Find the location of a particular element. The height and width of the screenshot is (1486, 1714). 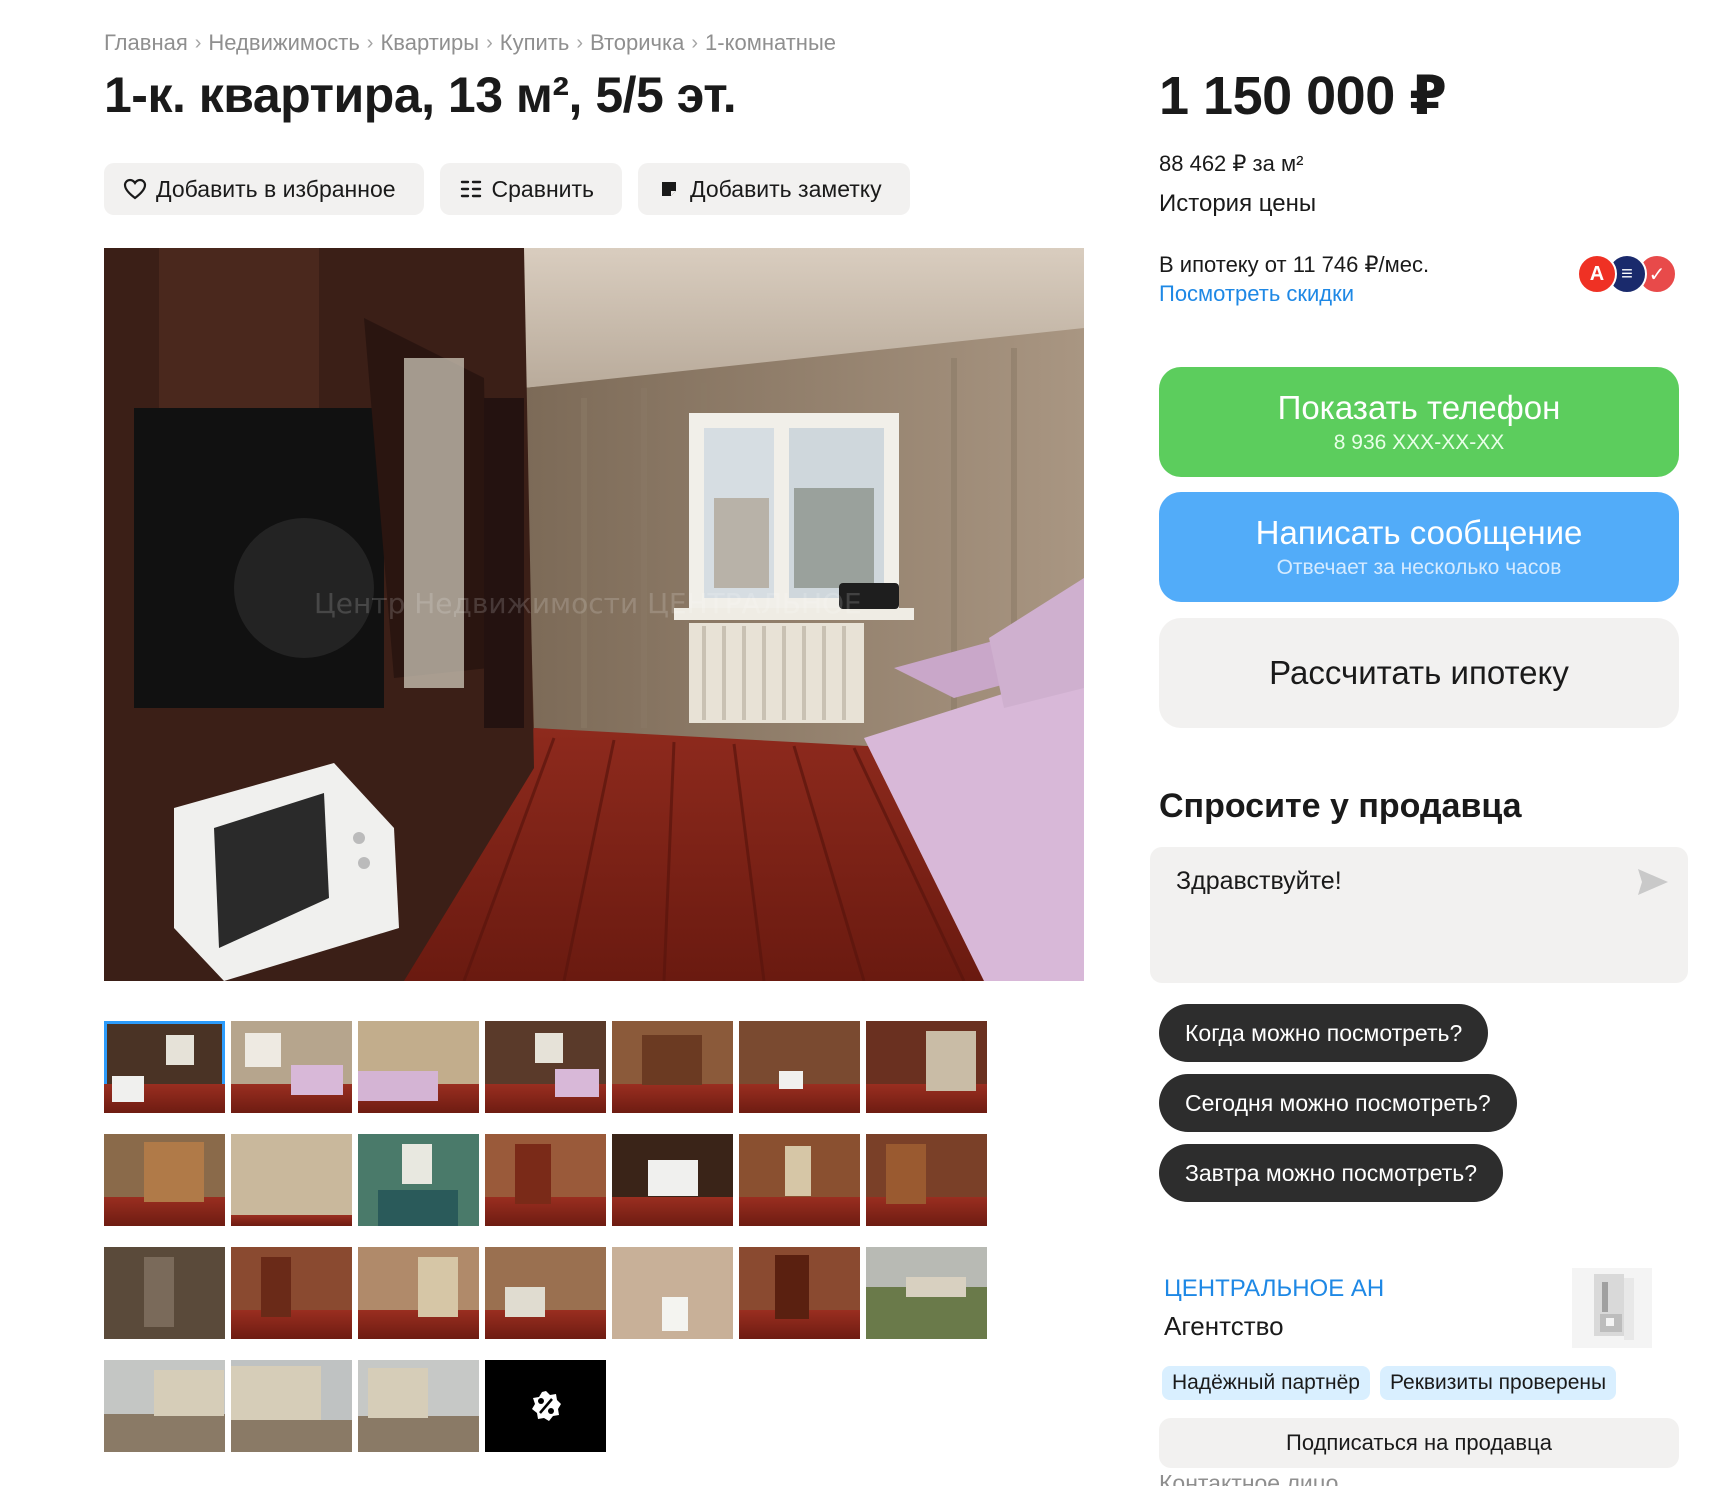

heart-icon is located at coordinates (135, 189).